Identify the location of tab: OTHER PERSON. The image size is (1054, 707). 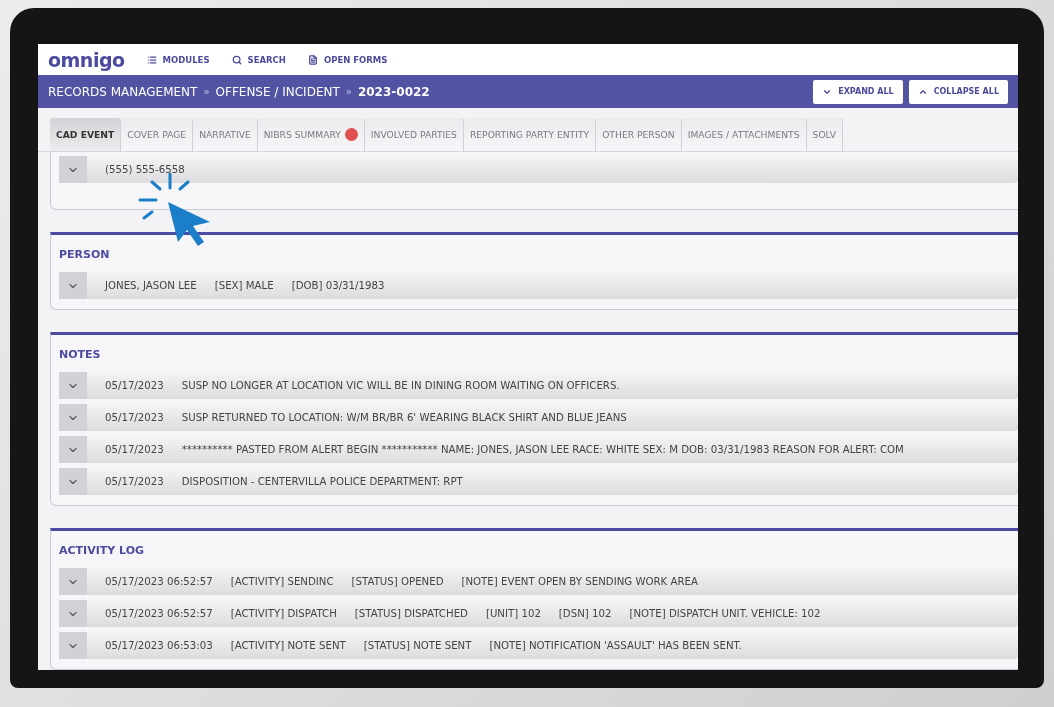
(639, 134).